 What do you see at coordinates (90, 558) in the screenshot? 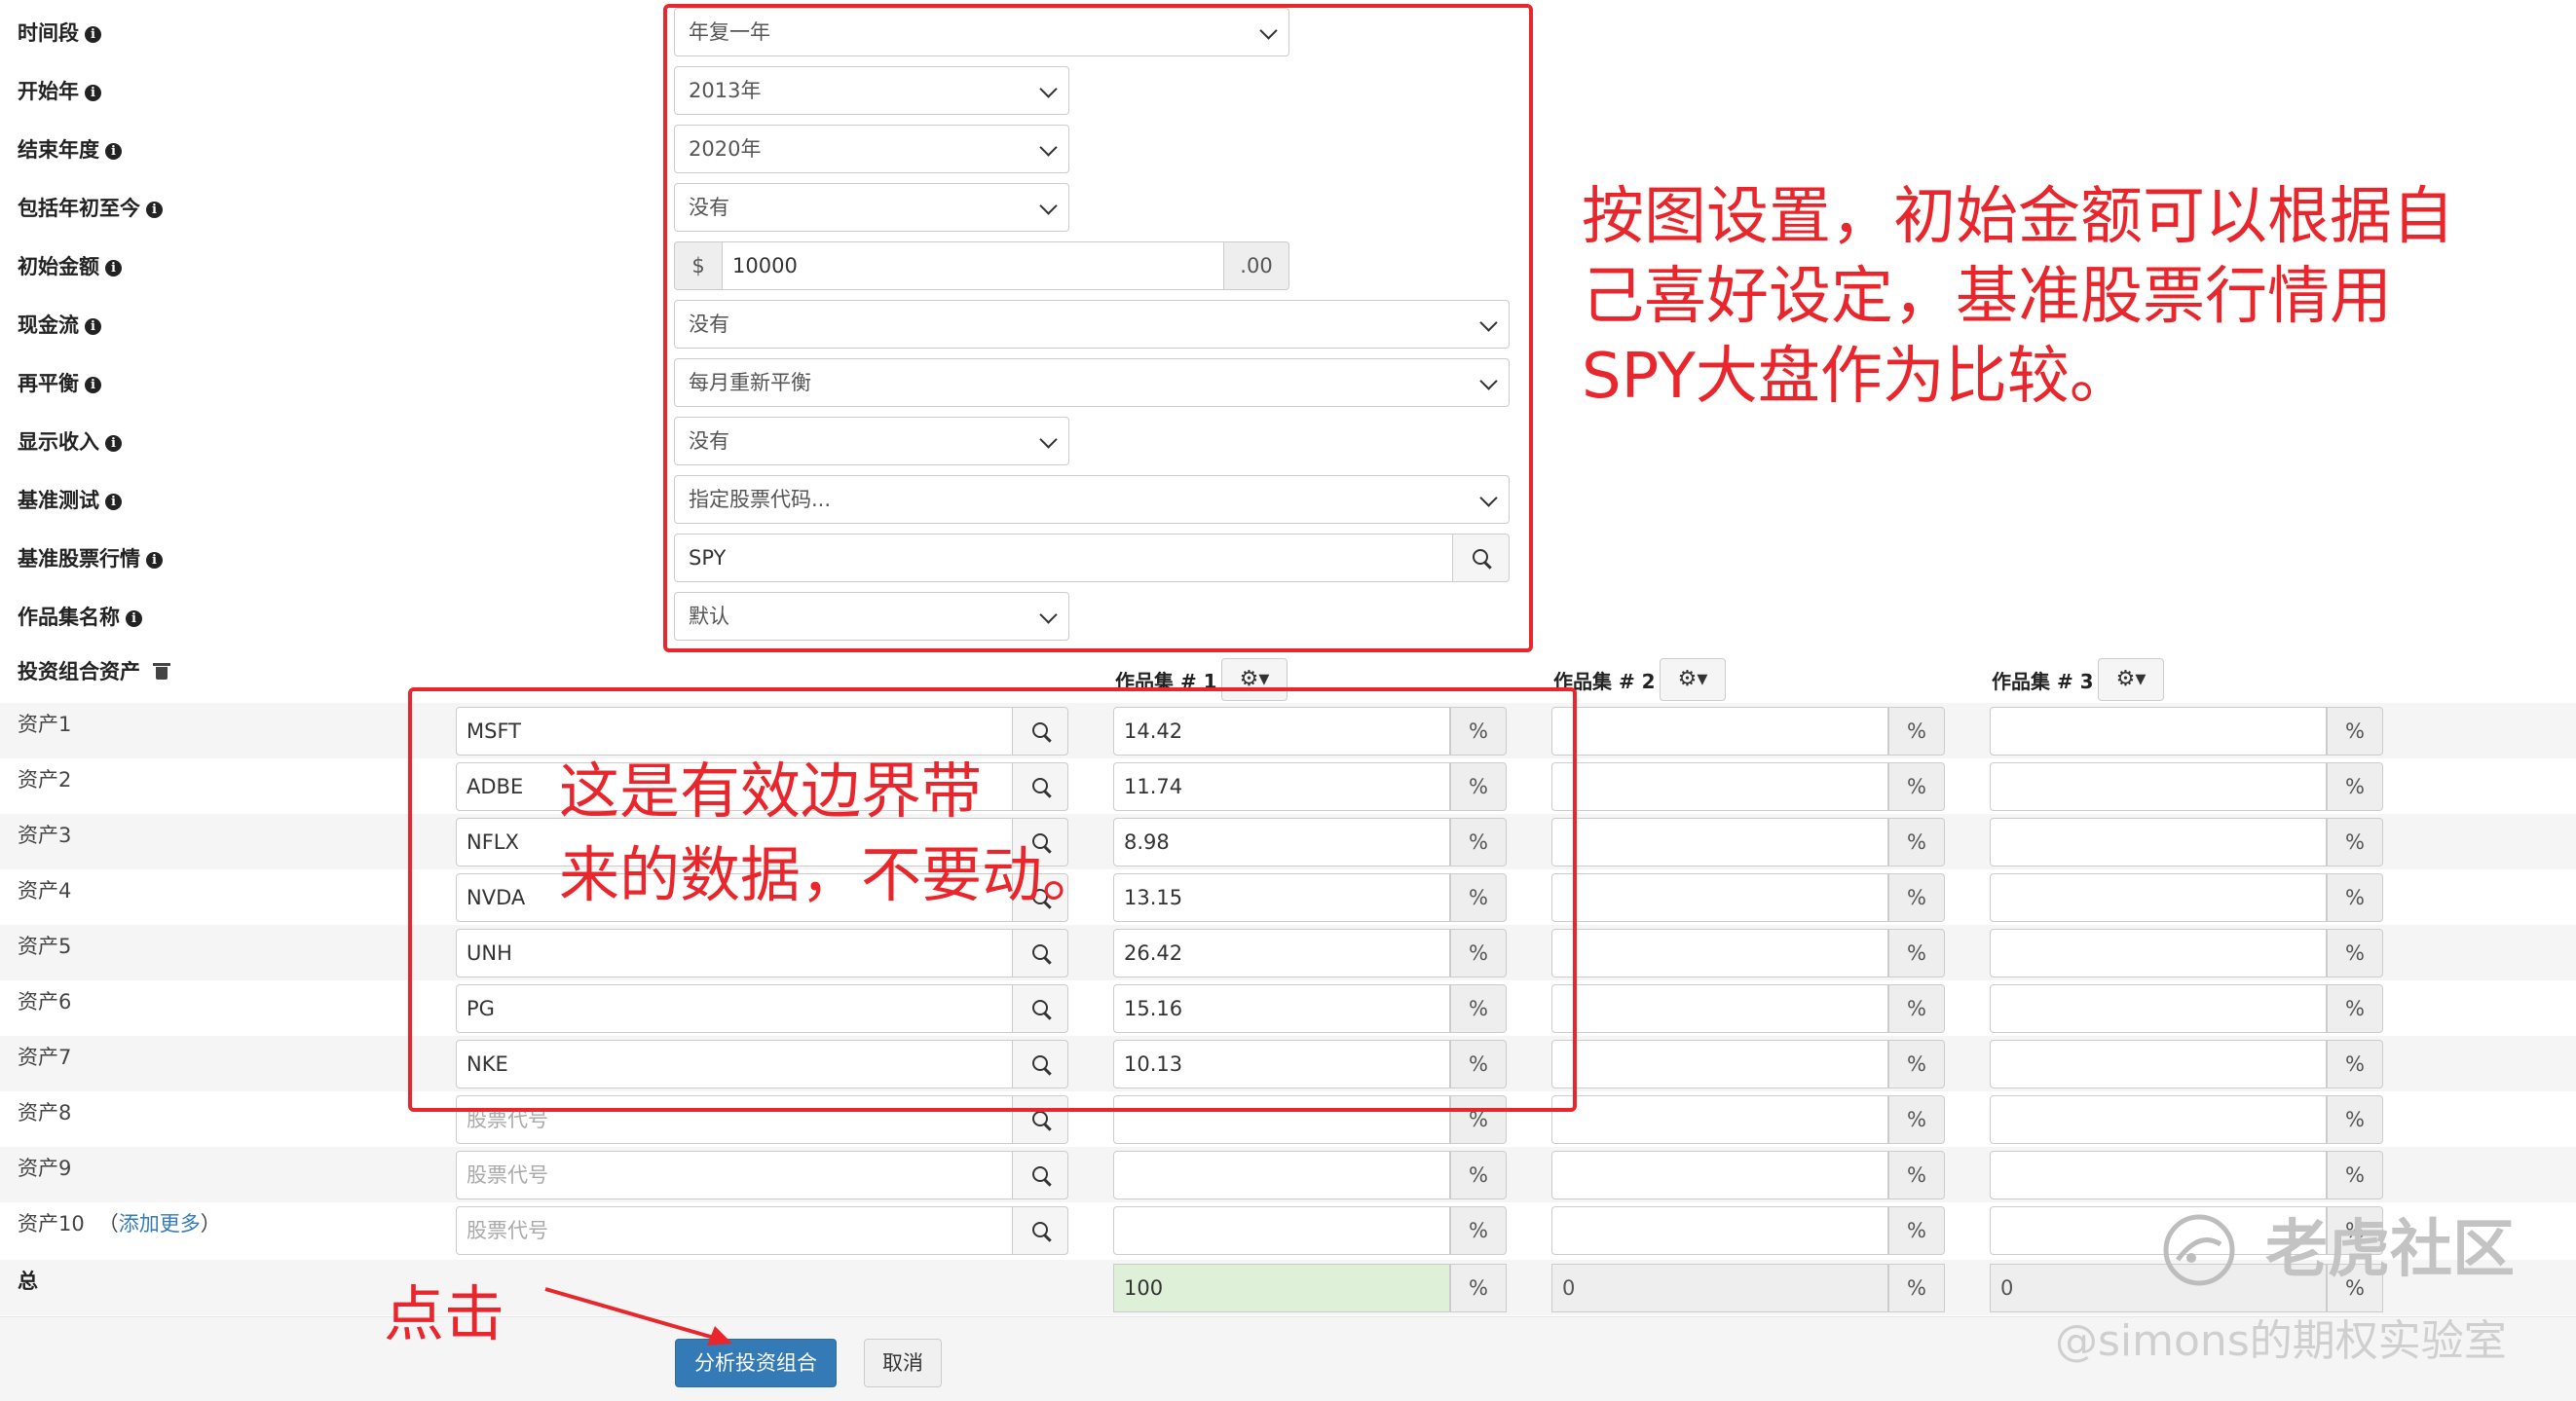
I see `label-benchmark-ticker: 基准股票行情 i` at bounding box center [90, 558].